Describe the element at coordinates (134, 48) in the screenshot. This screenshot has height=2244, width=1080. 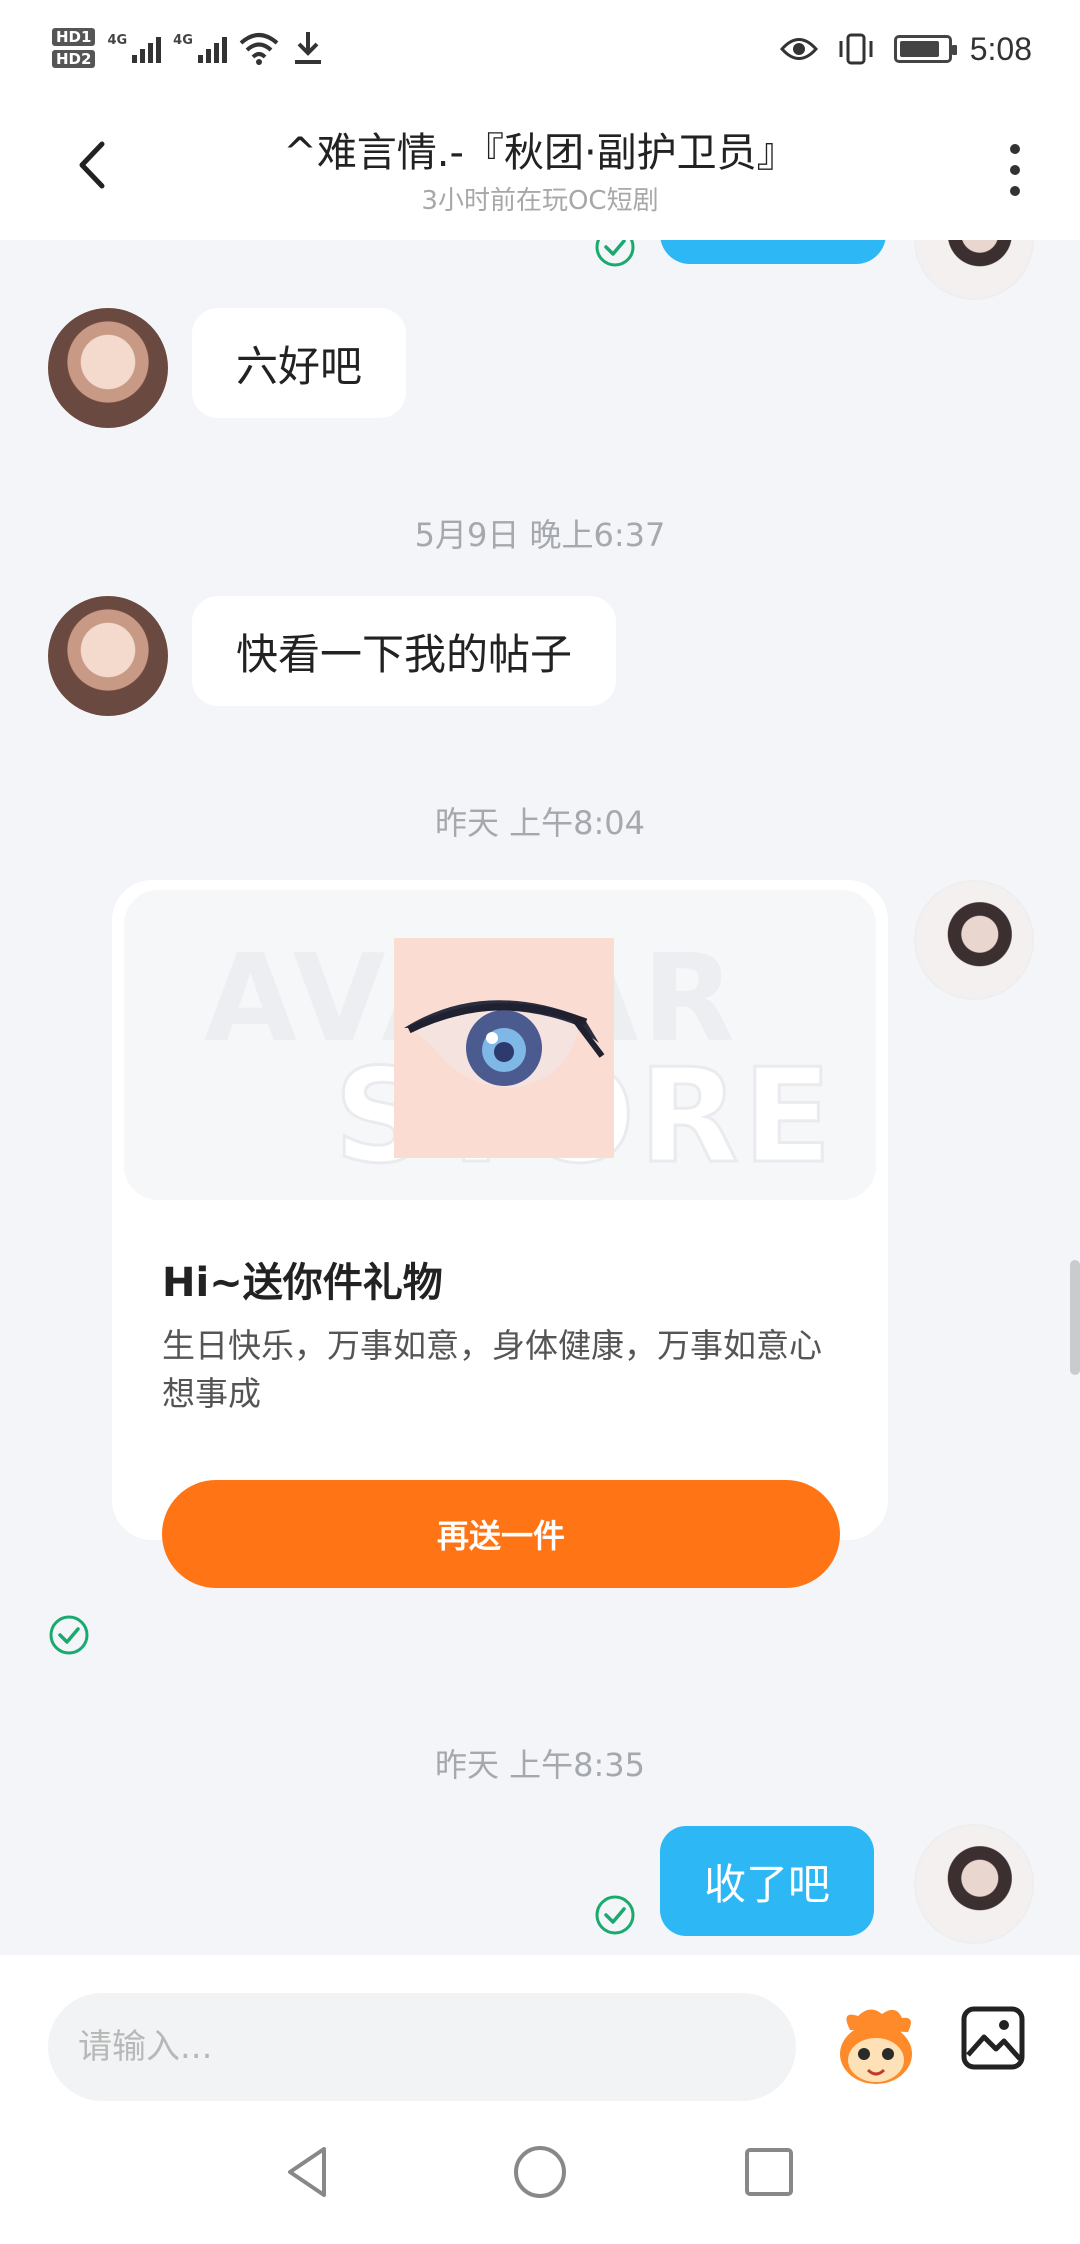
I see `signal-icon-1: 4G` at that location.